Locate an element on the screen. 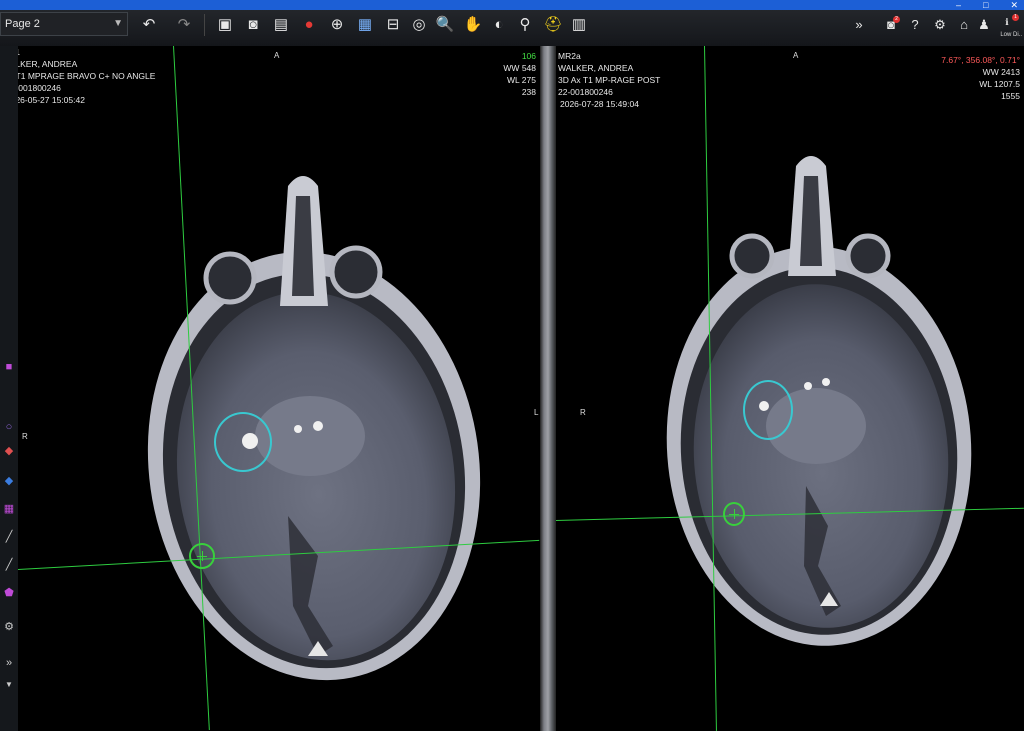 The image size is (1024, 731). low-disk-label: Low Di.. is located at coordinates (1011, 35).